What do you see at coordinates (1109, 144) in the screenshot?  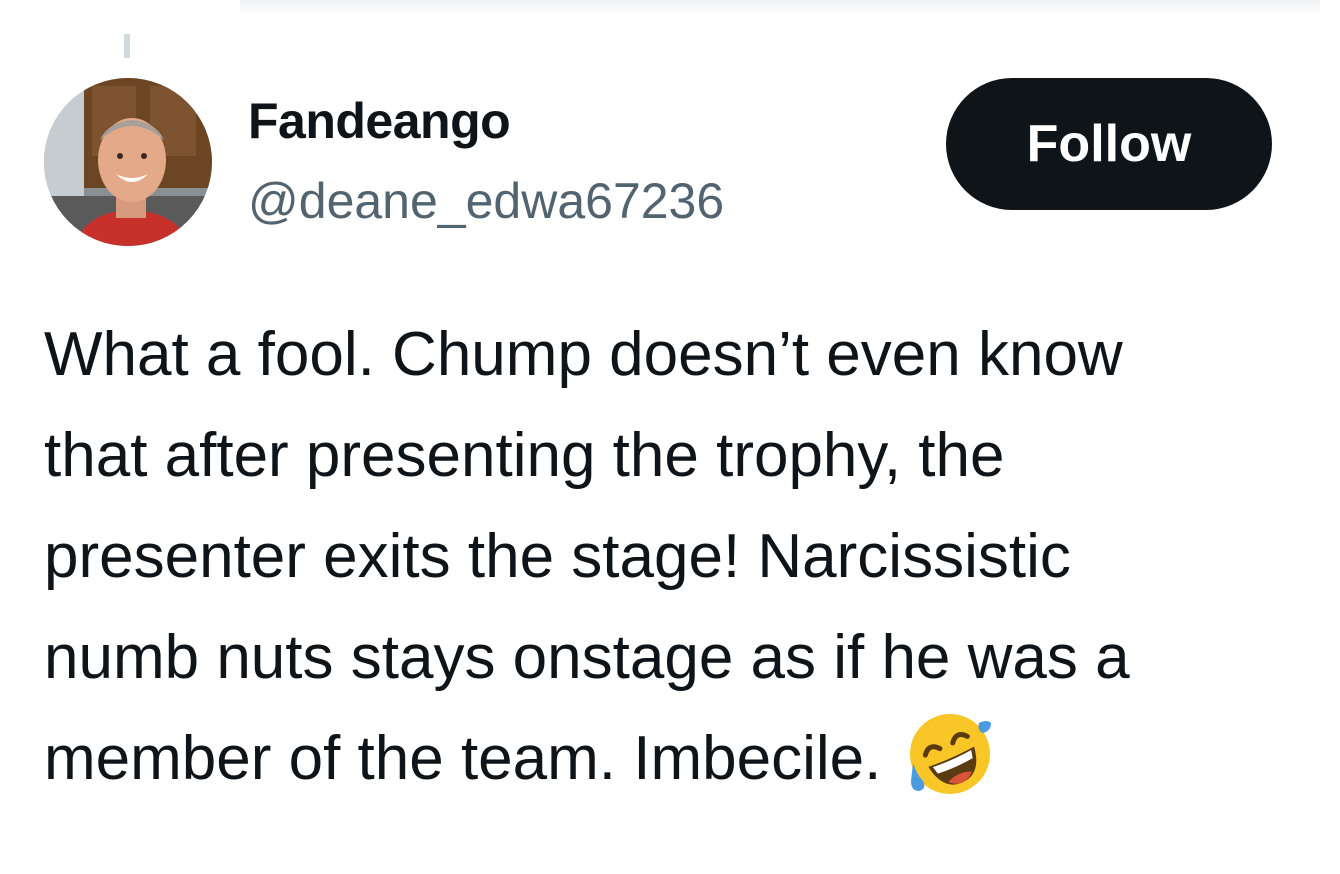 I see `follow-button: Follow` at bounding box center [1109, 144].